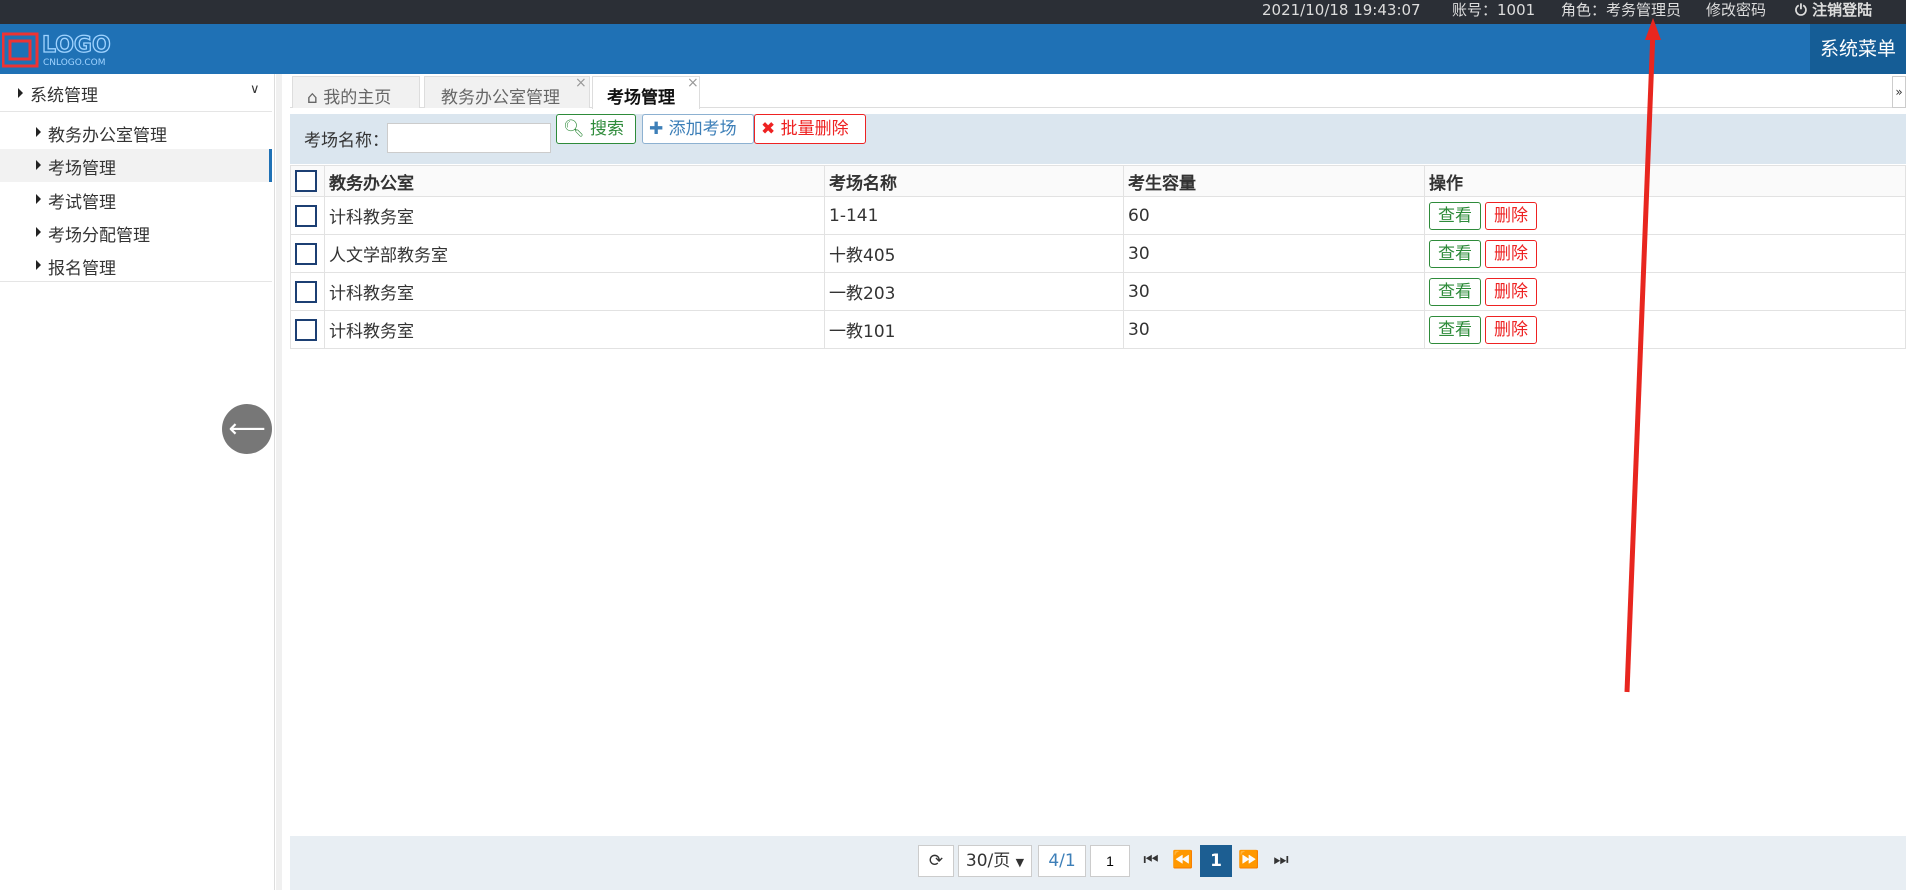 The image size is (1906, 890). What do you see at coordinates (1736, 12) in the screenshot?
I see `change-password-link: 修改密码` at bounding box center [1736, 12].